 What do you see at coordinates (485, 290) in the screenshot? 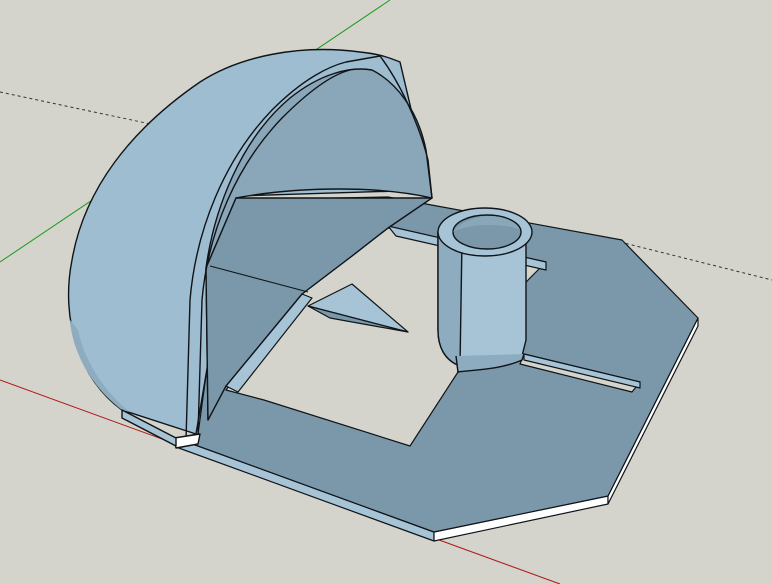
I see `hollow-cylinder-post` at bounding box center [485, 290].